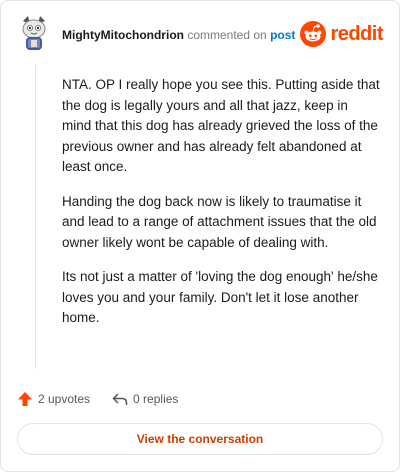  Describe the element at coordinates (200, 439) in the screenshot. I see `view-conversation-button: View the conversation` at that location.